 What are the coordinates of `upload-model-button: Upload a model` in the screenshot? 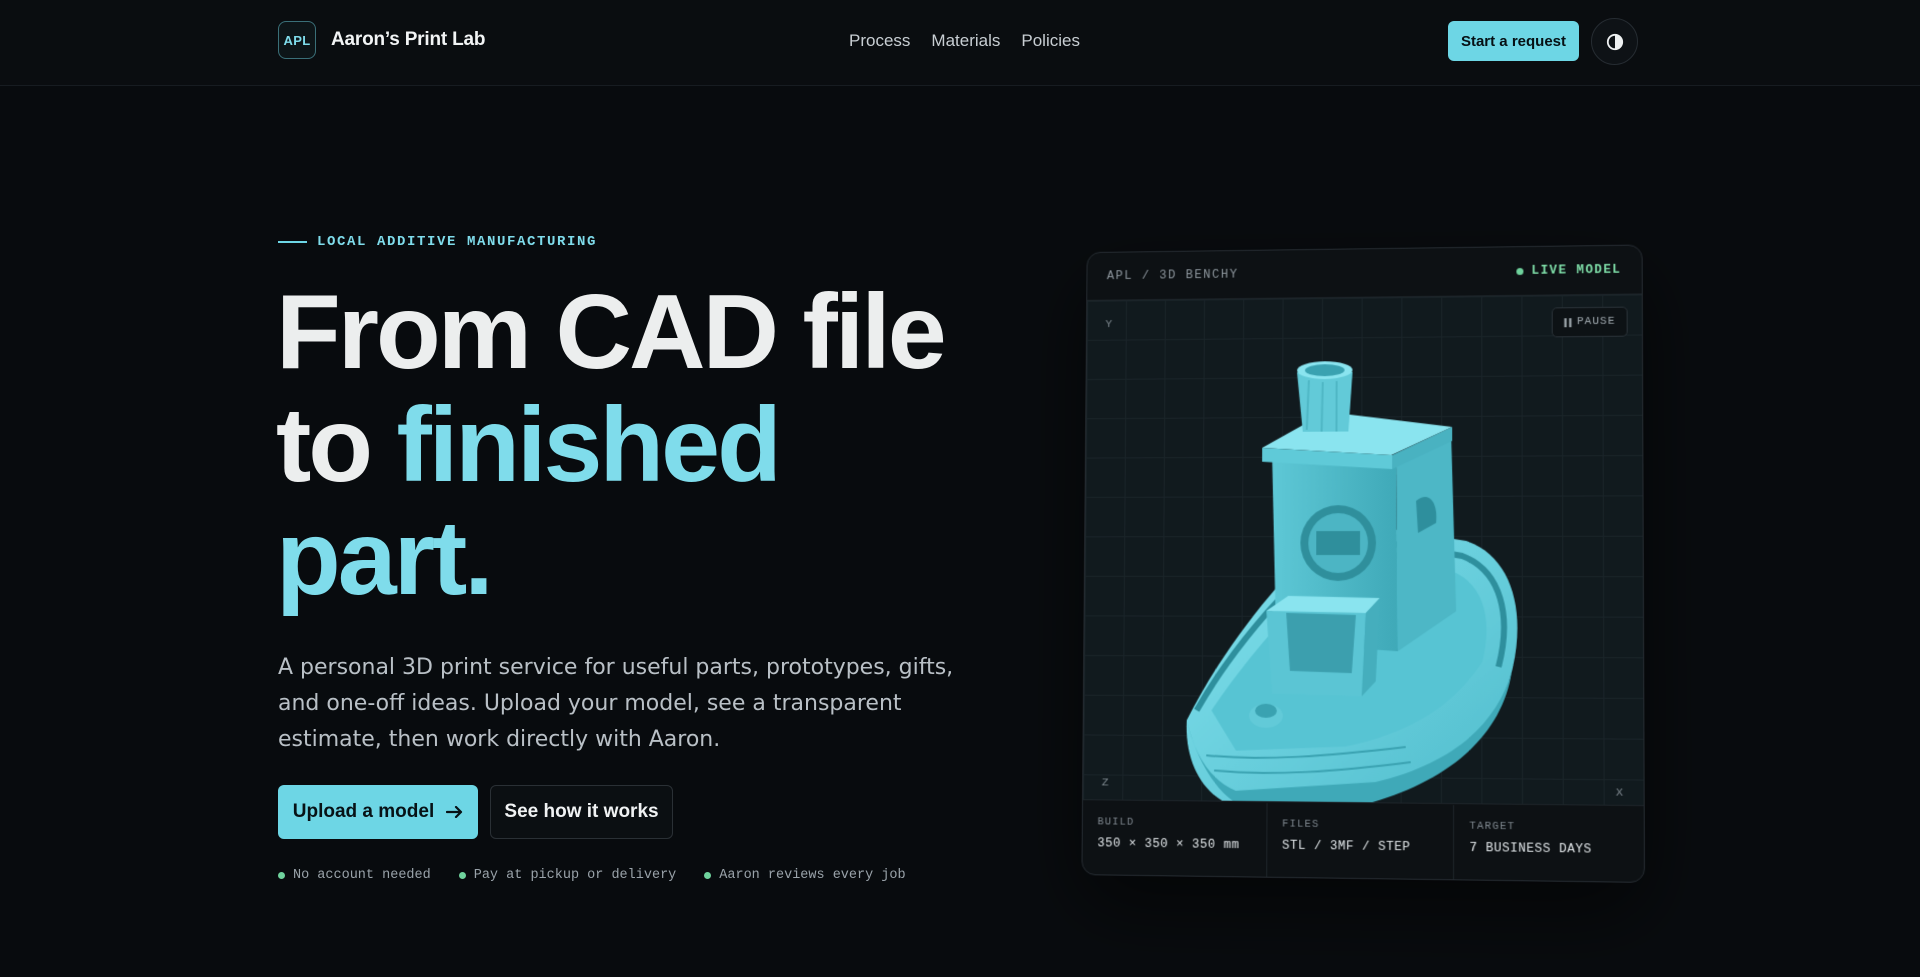 It's located at (378, 812).